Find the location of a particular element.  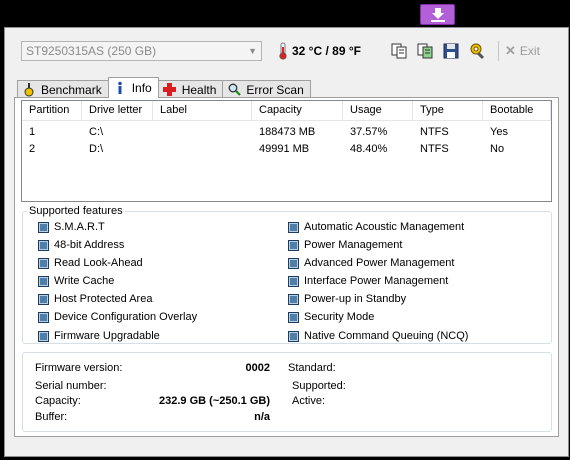

active-label: Active: is located at coordinates (309, 401).